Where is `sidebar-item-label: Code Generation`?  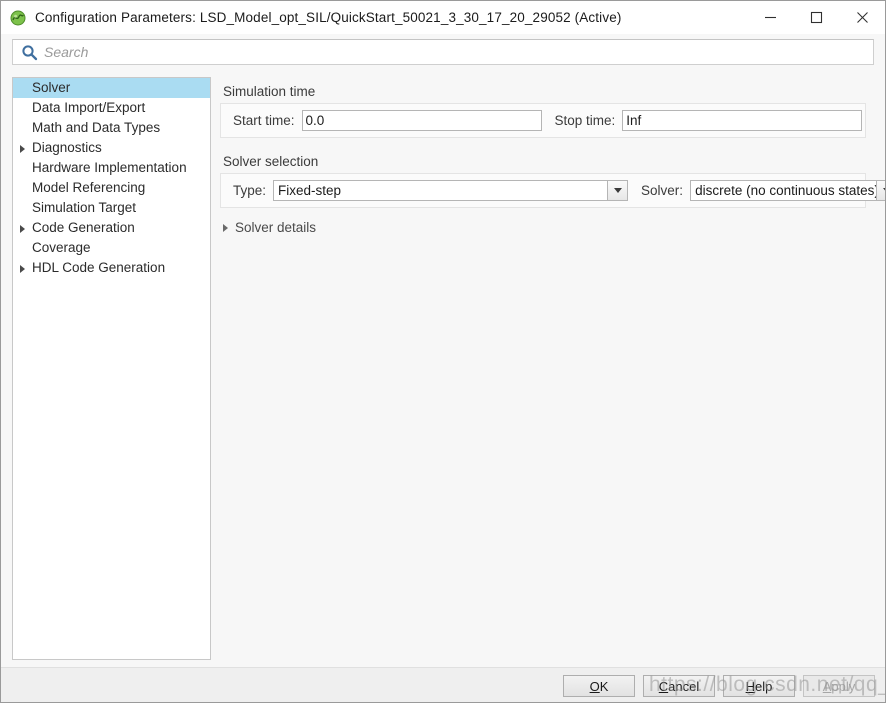 sidebar-item-label: Code Generation is located at coordinates (83, 227).